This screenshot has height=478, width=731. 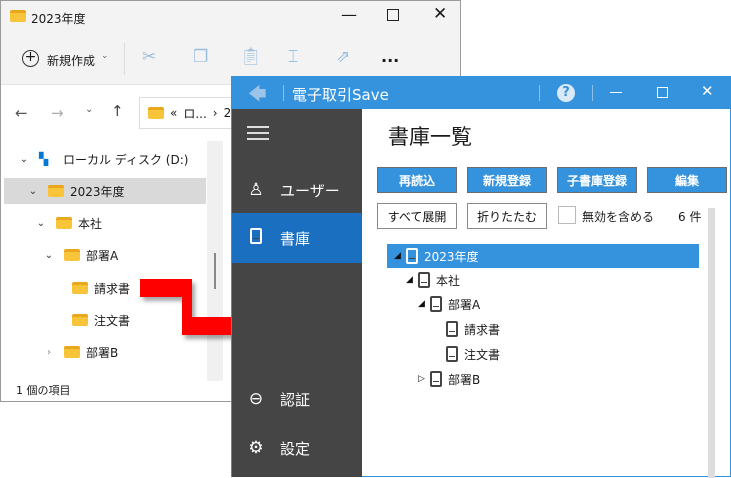 I want to click on scrollbar, so click(x=711, y=343).